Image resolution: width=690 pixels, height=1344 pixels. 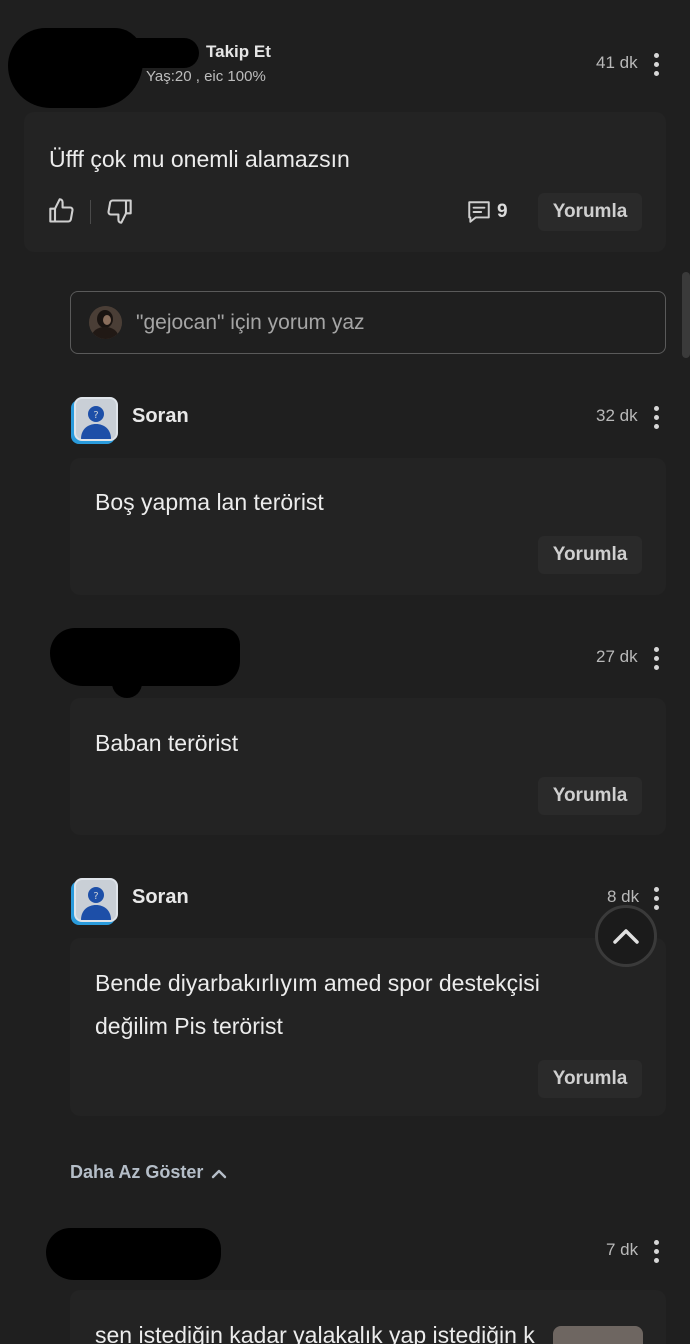 What do you see at coordinates (167, 743) in the screenshot?
I see `comment-text: Baban terörist` at bounding box center [167, 743].